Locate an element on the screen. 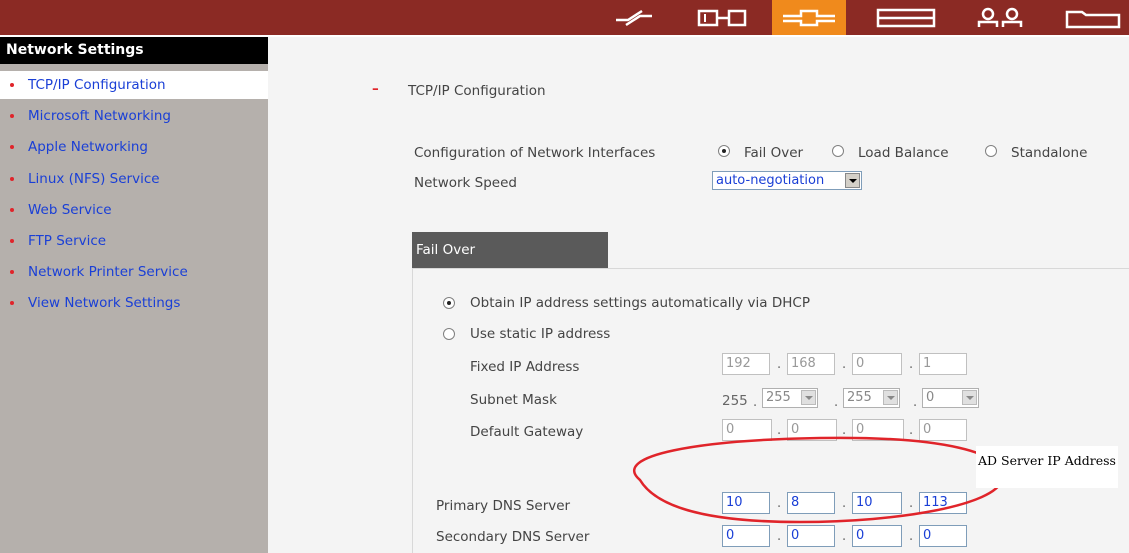  annotation-circle is located at coordinates (818, 480).